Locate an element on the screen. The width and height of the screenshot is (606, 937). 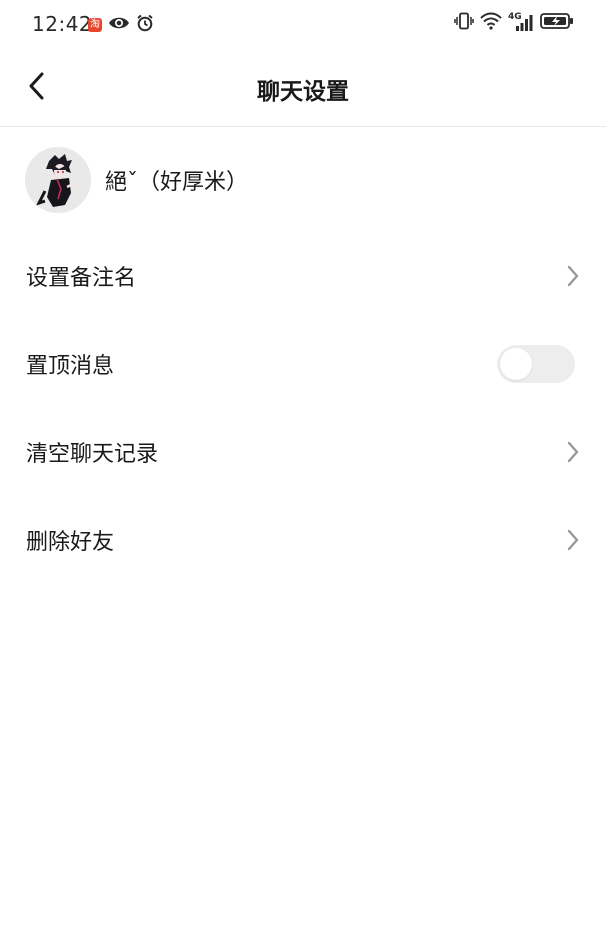
page-title: 聊天设置 is located at coordinates (303, 92).